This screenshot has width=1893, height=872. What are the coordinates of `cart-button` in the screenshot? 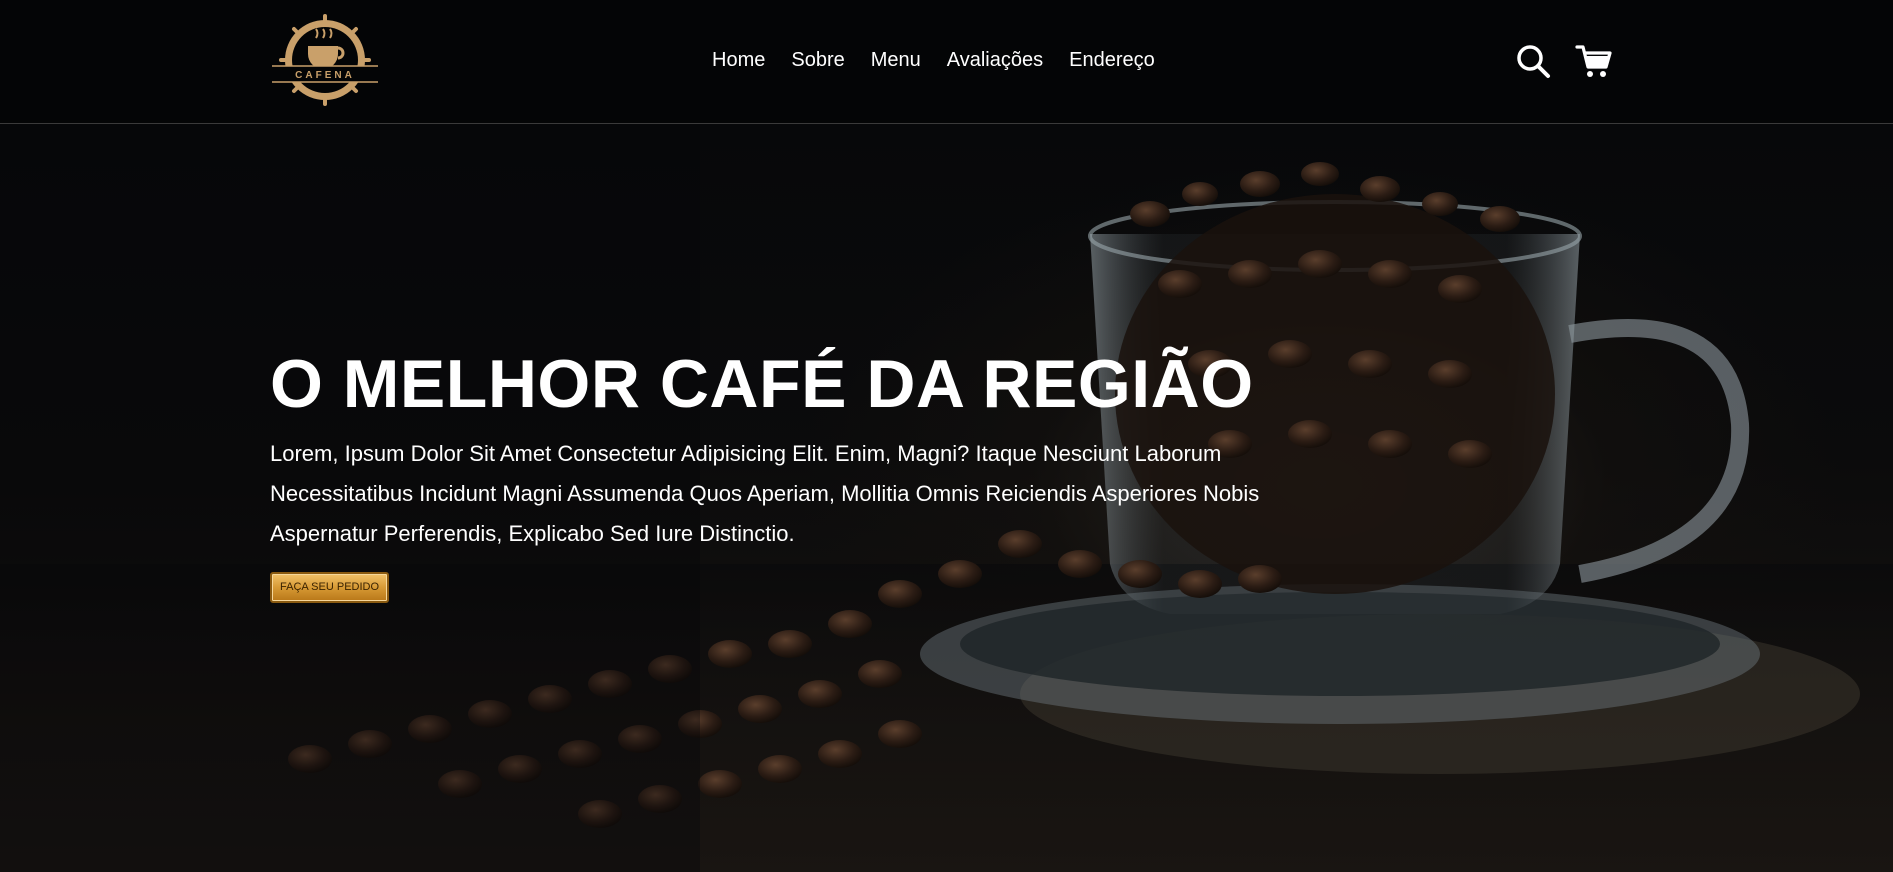 It's located at (1594, 62).